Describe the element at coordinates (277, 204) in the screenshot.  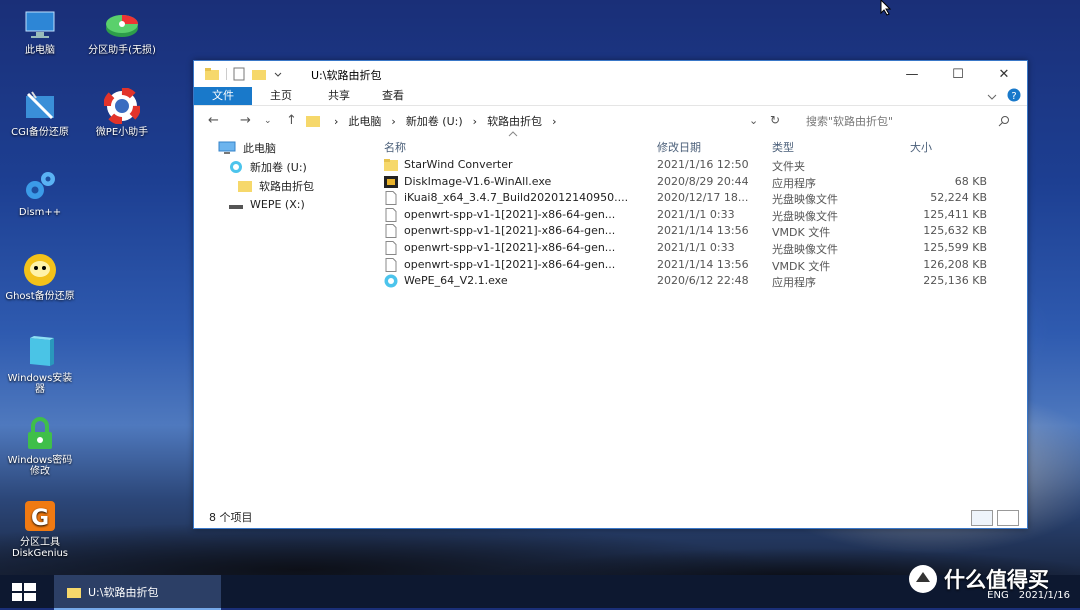
I see `nav-item-label: WEPE (X:)` at that location.